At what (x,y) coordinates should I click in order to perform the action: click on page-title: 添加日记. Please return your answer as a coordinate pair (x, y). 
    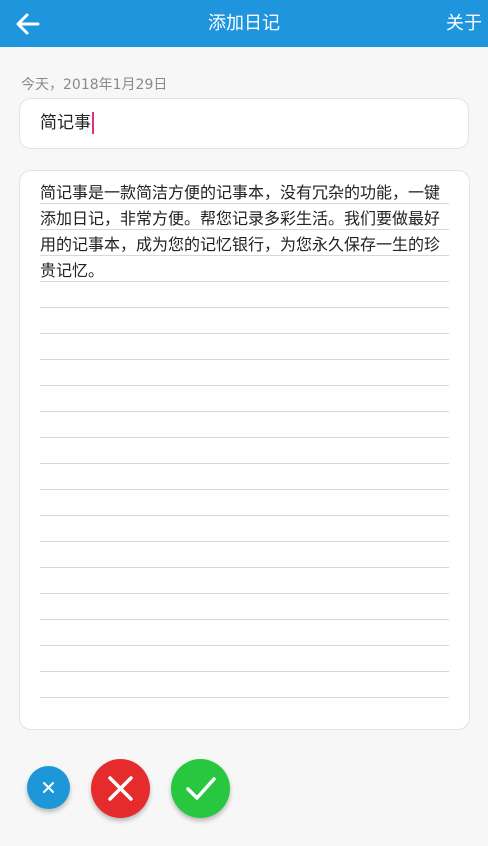
    Looking at the image, I should click on (244, 23).